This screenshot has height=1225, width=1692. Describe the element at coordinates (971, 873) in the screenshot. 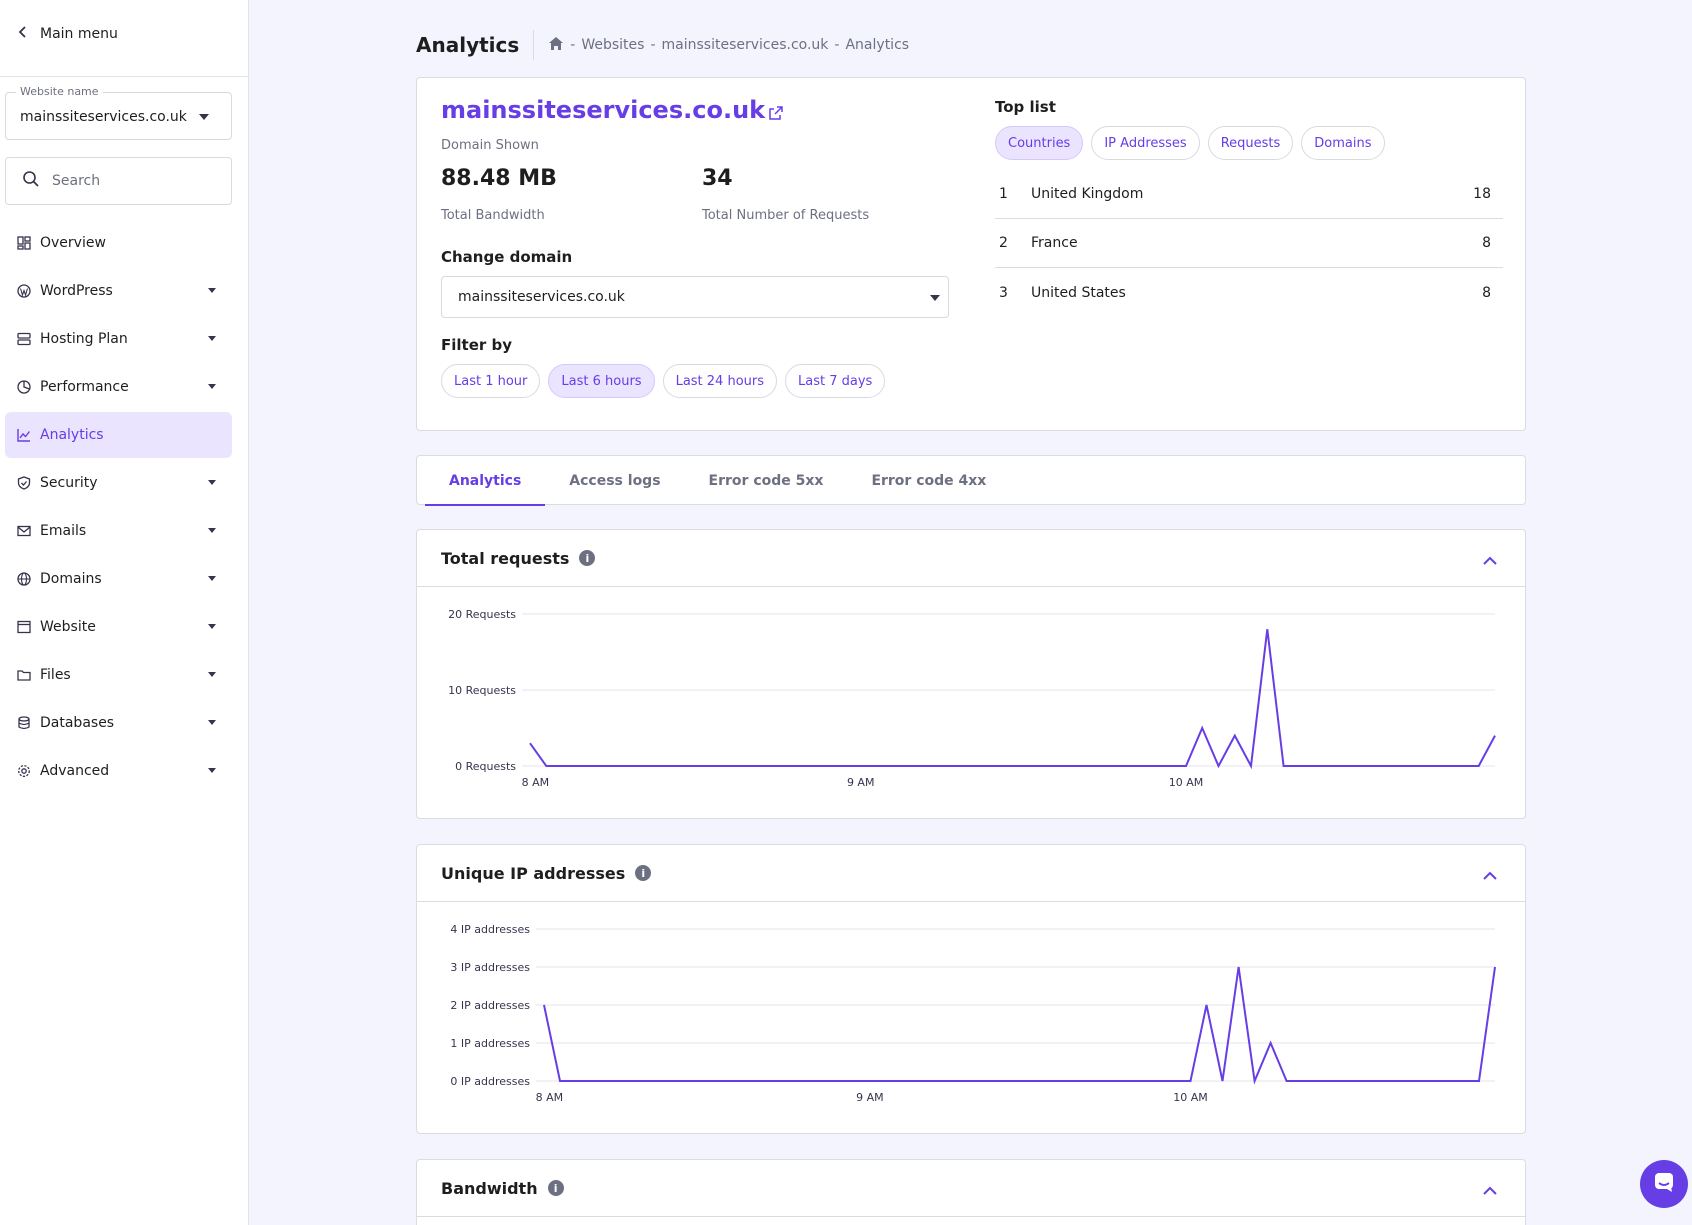

I see `unique-ips-header: Unique IP addresses i` at that location.